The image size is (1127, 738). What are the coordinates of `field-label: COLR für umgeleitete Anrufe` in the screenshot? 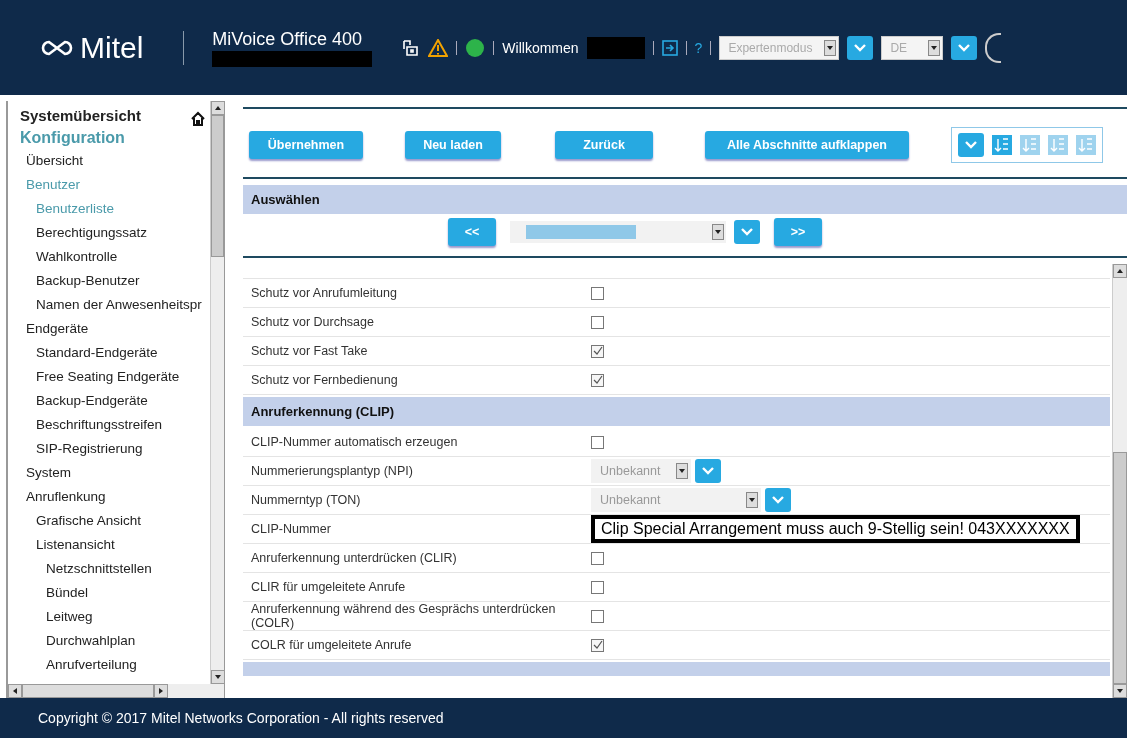 It's located at (332, 645).